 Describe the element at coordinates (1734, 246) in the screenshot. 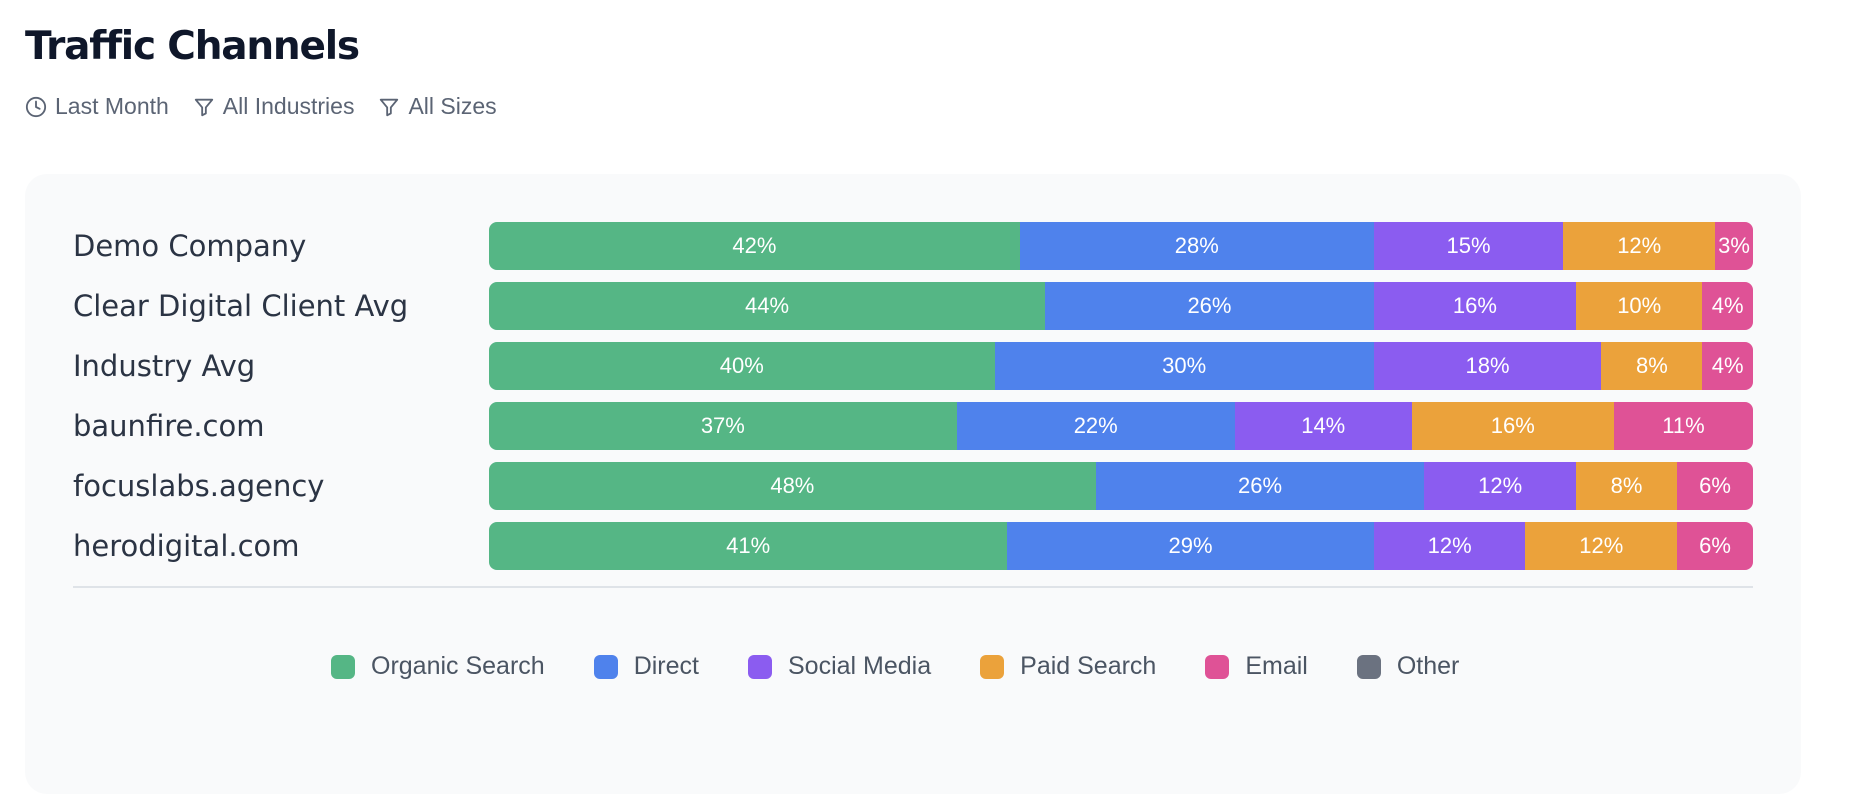

I see `bar-segment-email: 3%` at that location.